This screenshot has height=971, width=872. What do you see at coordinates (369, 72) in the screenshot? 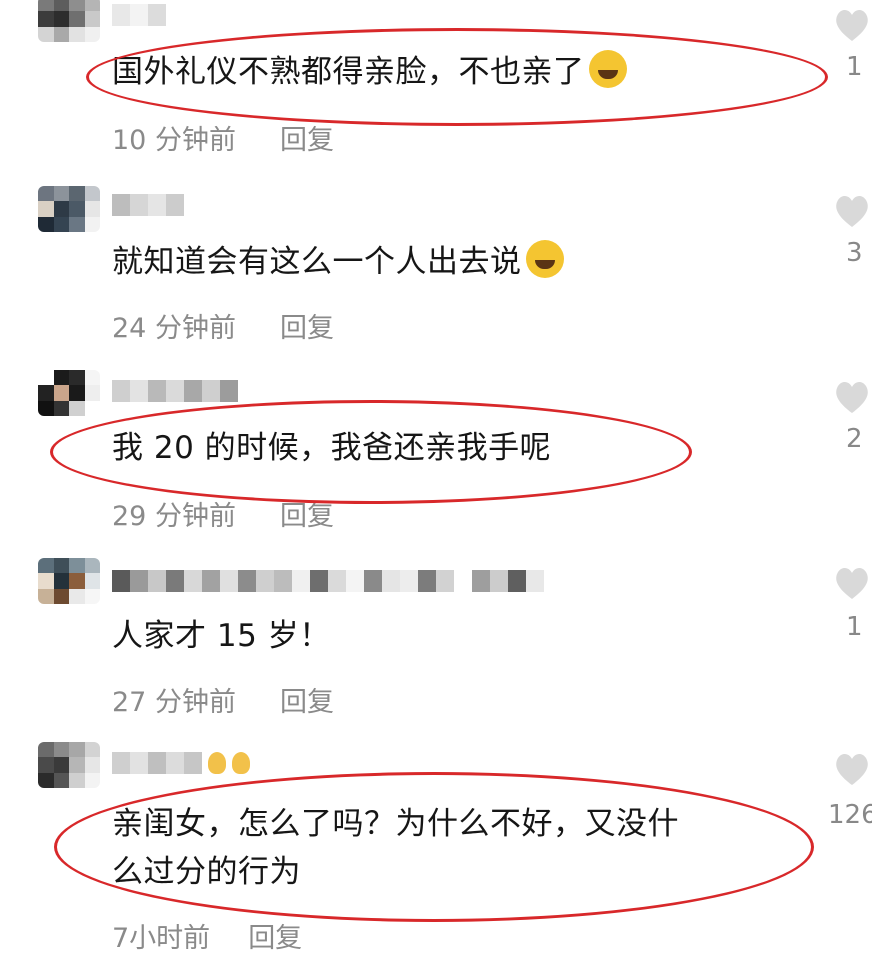
I see `comment-text: 国外礼仪不熟都得亲脸，不也亲了` at bounding box center [369, 72].